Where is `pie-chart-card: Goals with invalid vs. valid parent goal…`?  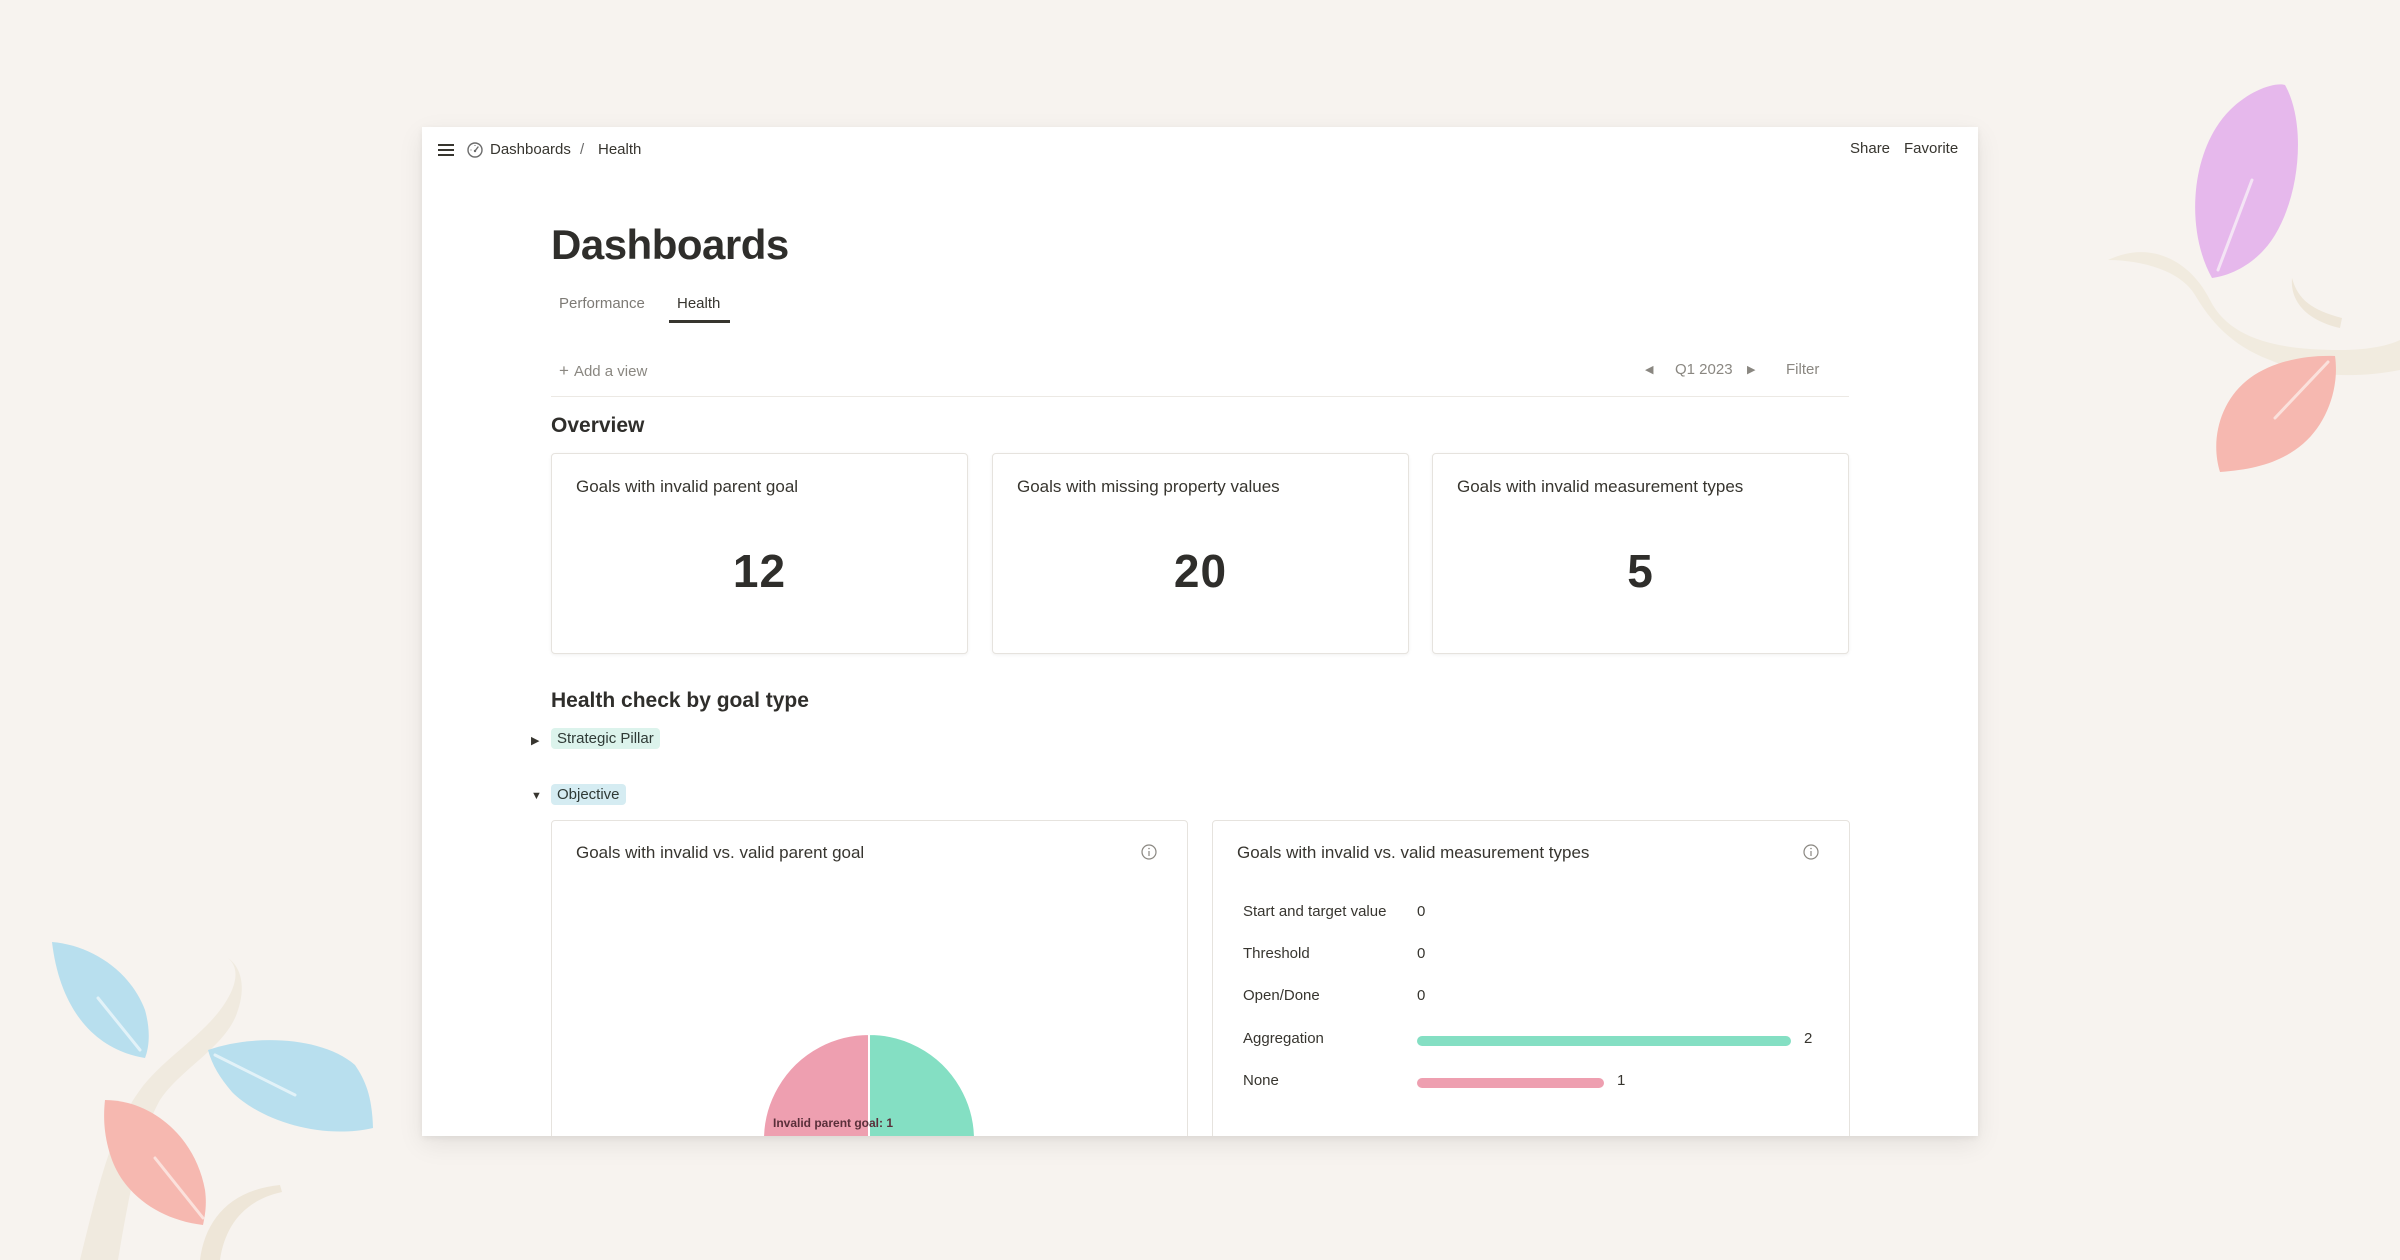
pie-chart-card: Goals with invalid vs. valid parent goal… is located at coordinates (869, 978).